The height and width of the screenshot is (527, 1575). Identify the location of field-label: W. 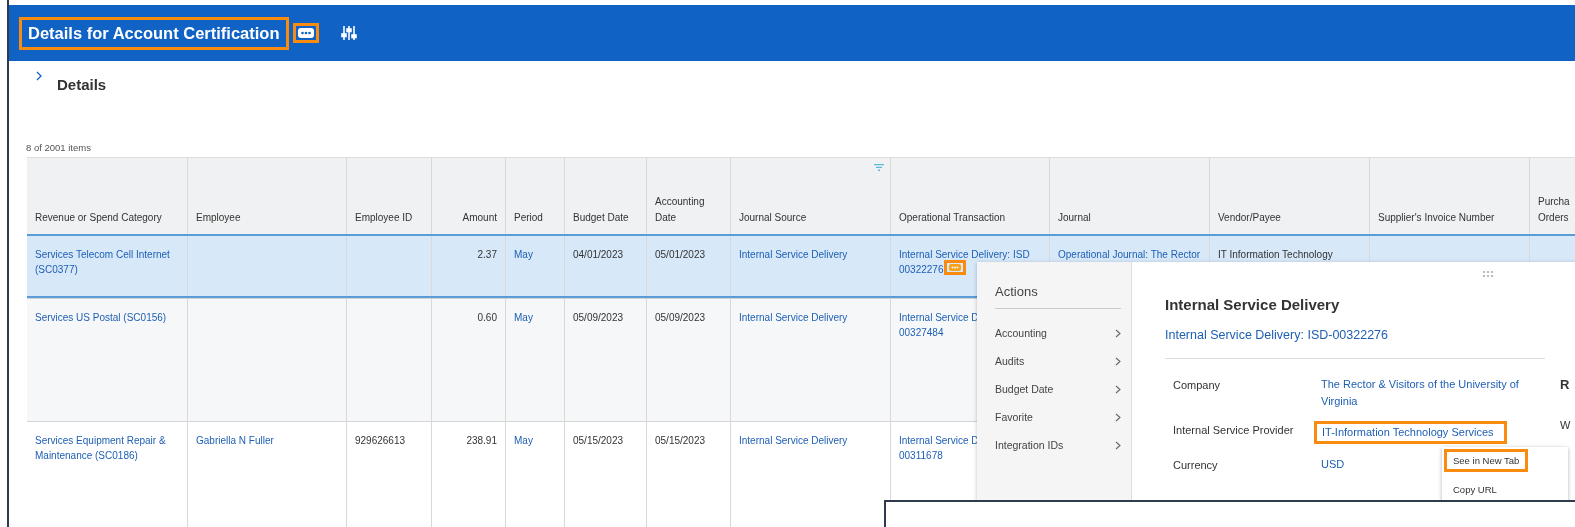
(1565, 425).